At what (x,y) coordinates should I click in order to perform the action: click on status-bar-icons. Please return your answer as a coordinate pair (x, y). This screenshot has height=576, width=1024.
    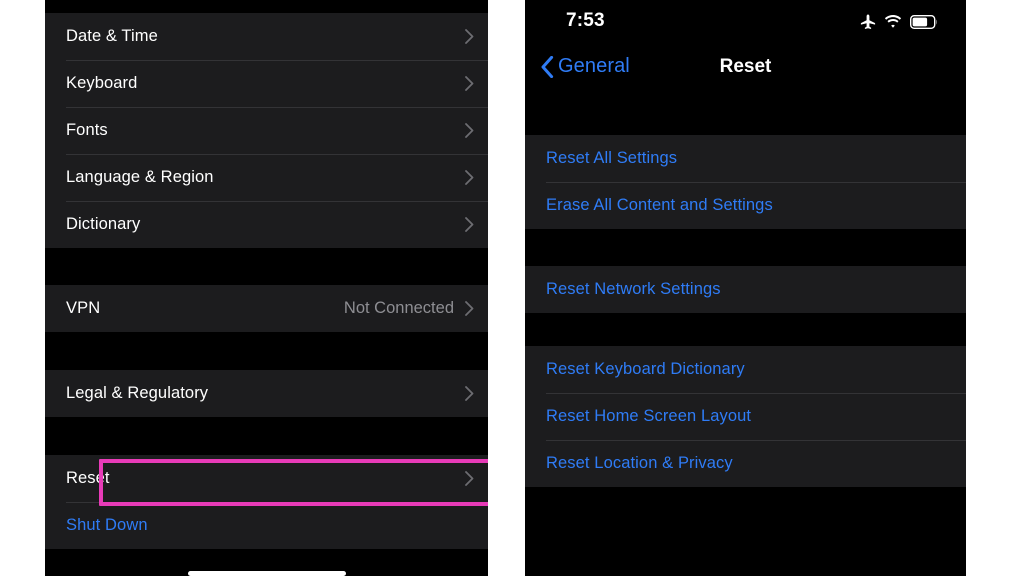
    Looking at the image, I should click on (899, 22).